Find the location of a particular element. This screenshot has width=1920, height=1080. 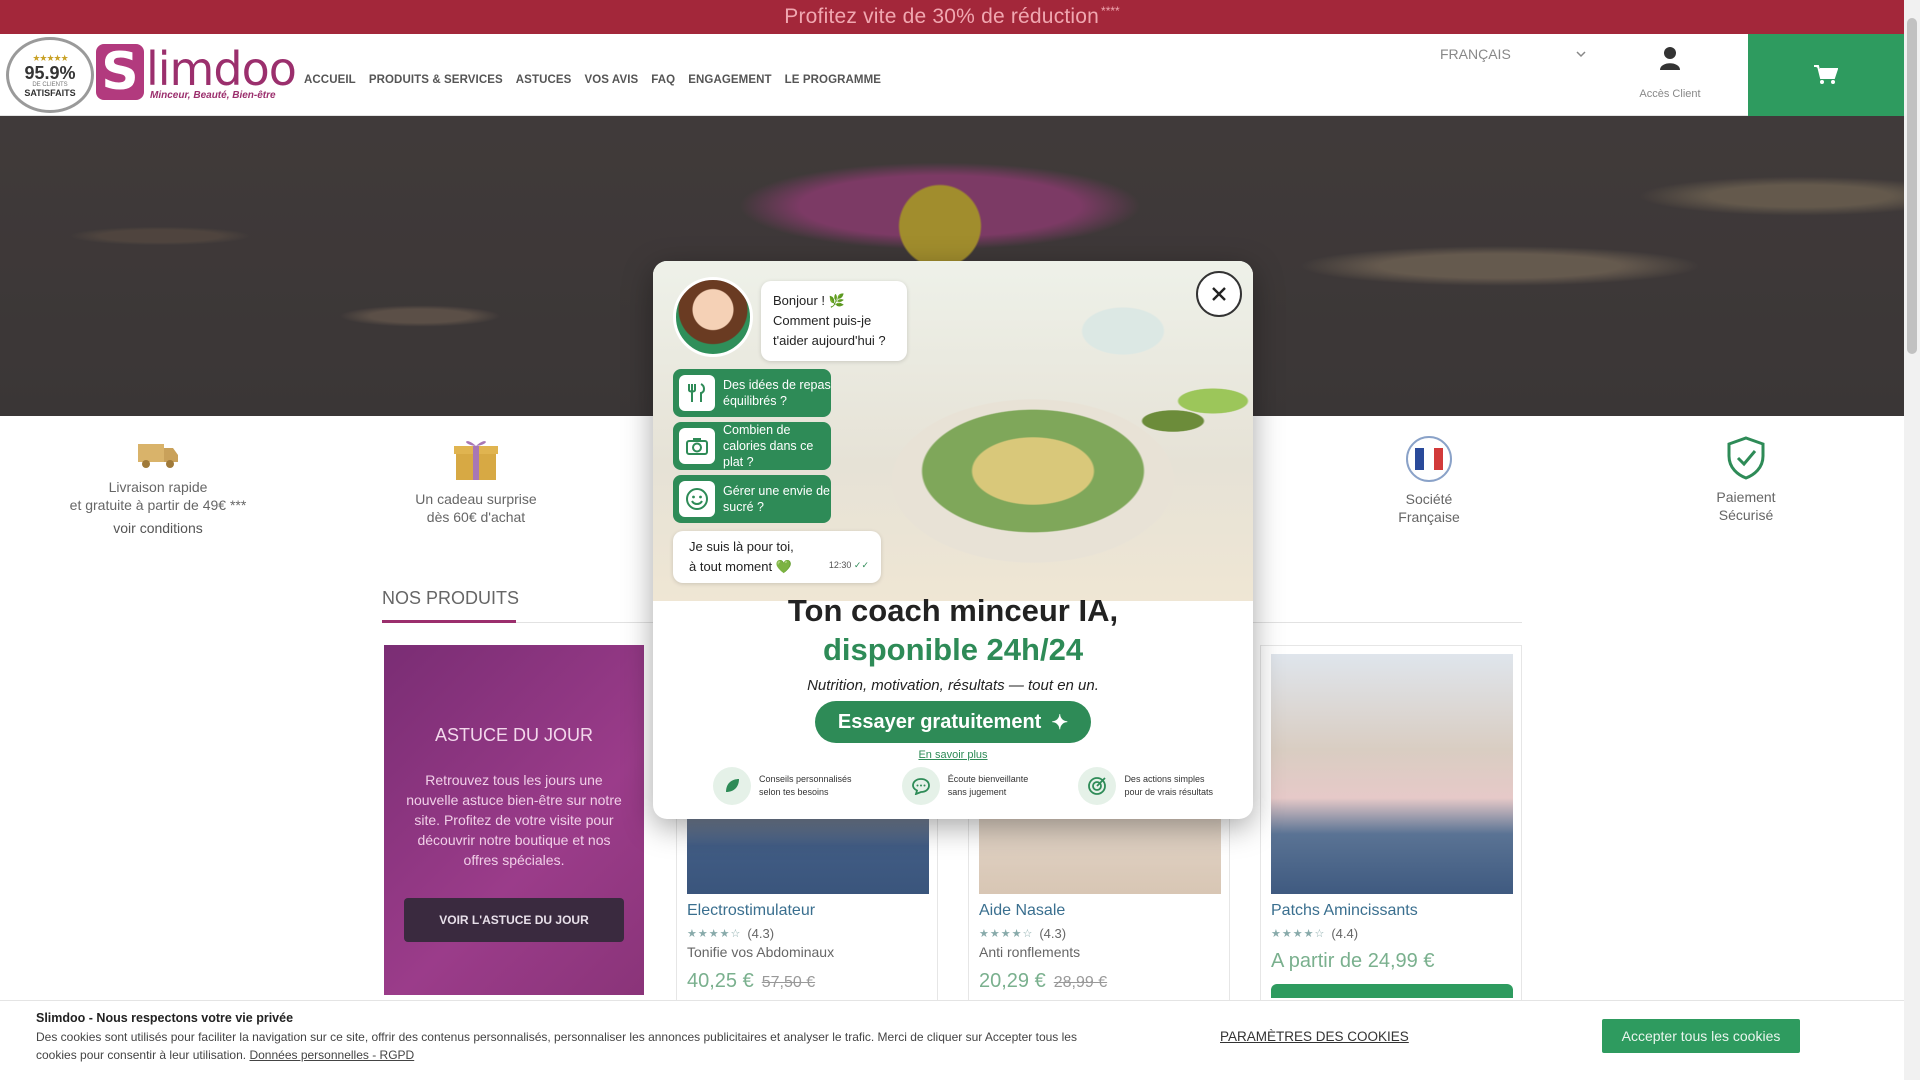

cookie-settings-link: PARAMÈTRES DES COOKIES is located at coordinates (1314, 1036).